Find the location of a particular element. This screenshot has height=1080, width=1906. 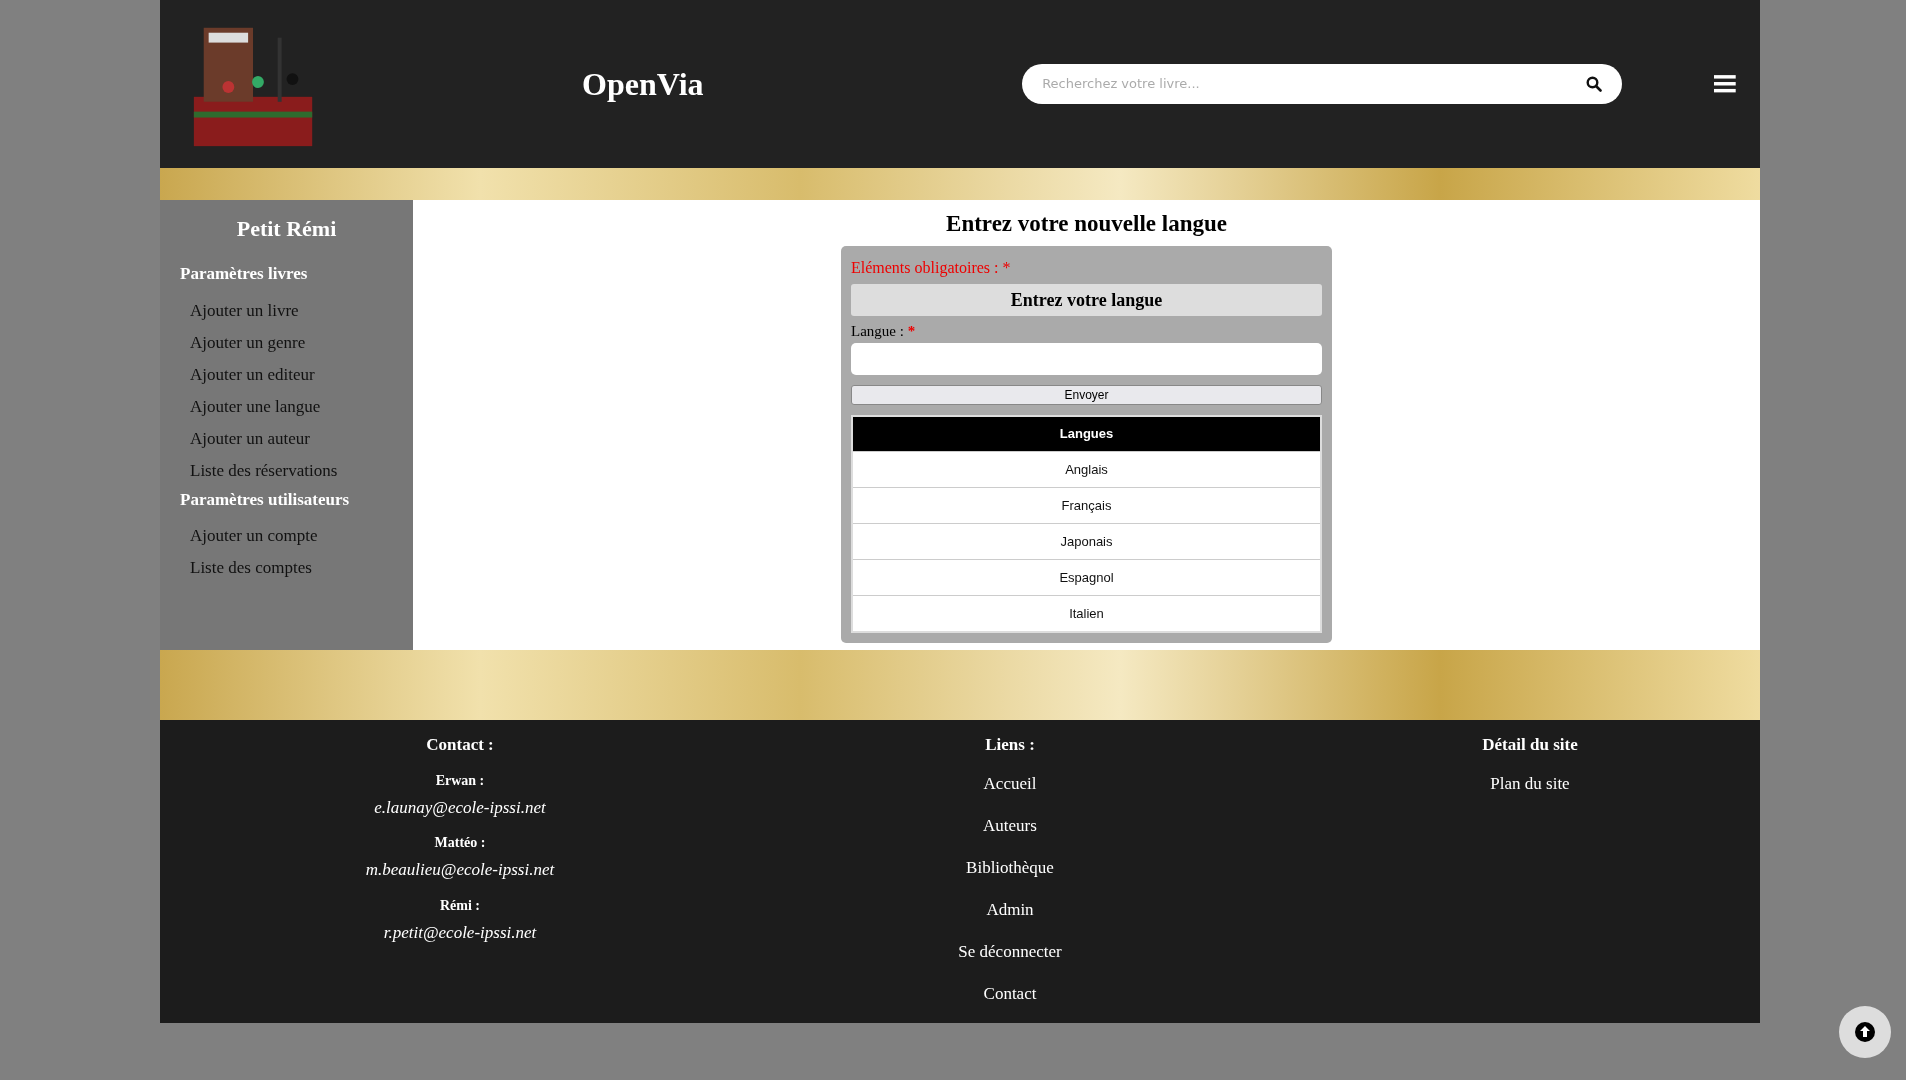

footer-link: Bibliothèque is located at coordinates (1010, 874).